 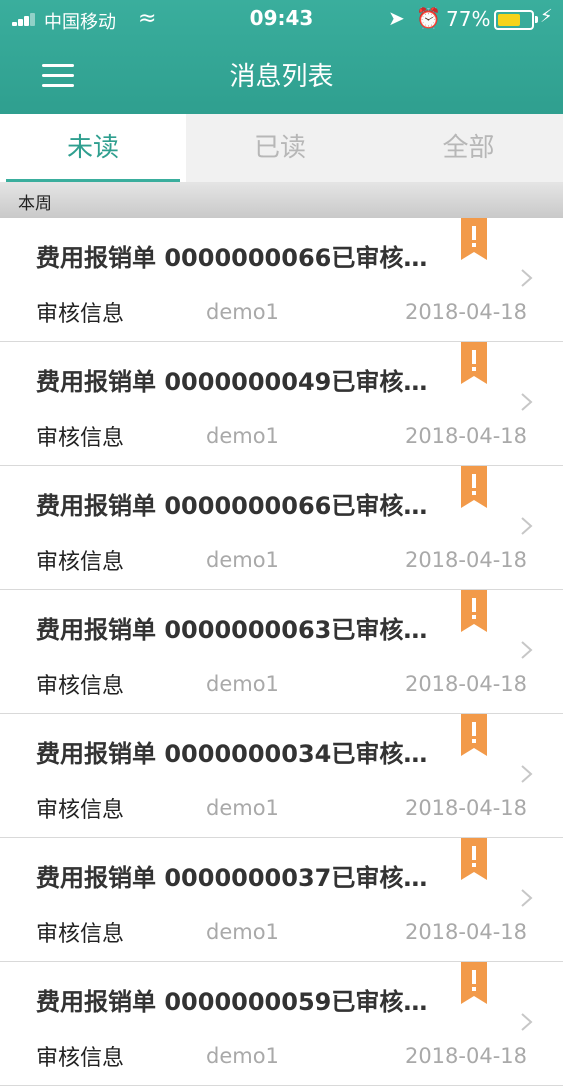 I want to click on section-label: 本周, so click(x=35, y=204).